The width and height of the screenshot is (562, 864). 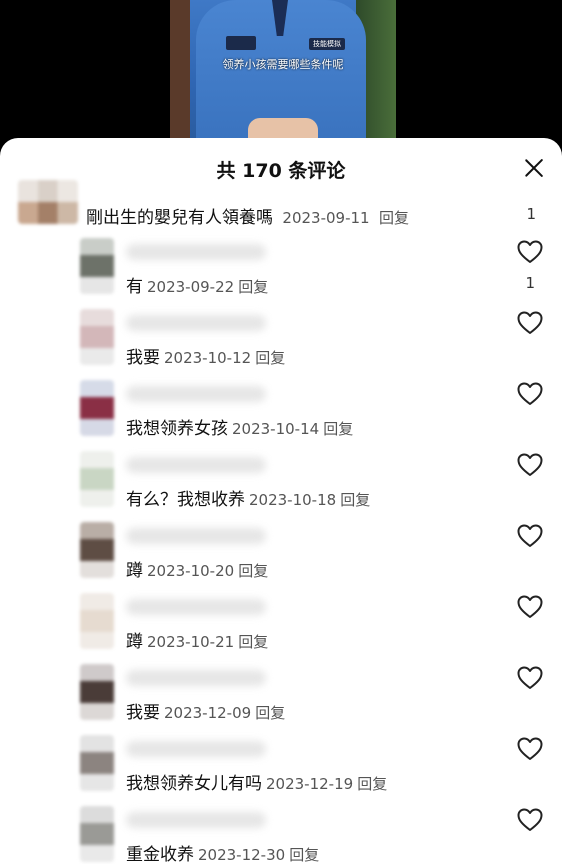 What do you see at coordinates (208, 713) in the screenshot?
I see `comment-date: 2023-12-09` at bounding box center [208, 713].